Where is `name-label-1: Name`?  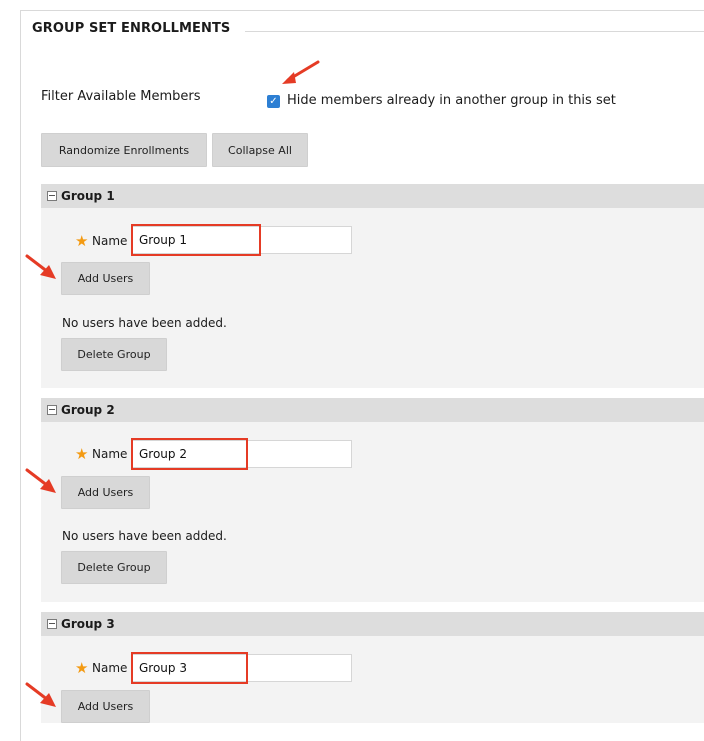 name-label-1: Name is located at coordinates (110, 241).